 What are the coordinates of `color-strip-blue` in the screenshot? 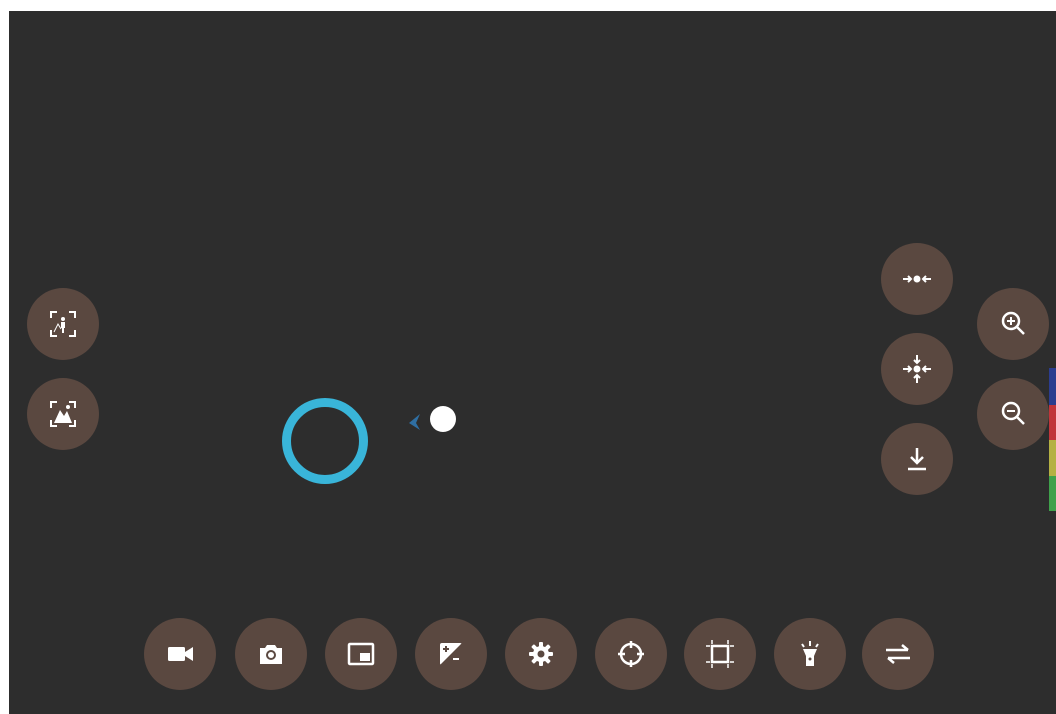 It's located at (1052, 386).